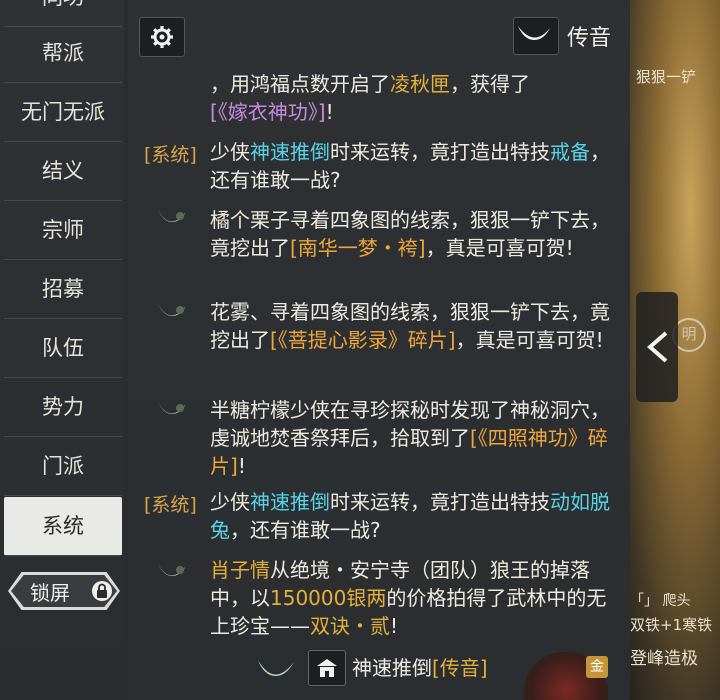 Image resolution: width=720 pixels, height=700 pixels. I want to click on padlock-icon, so click(102, 591).